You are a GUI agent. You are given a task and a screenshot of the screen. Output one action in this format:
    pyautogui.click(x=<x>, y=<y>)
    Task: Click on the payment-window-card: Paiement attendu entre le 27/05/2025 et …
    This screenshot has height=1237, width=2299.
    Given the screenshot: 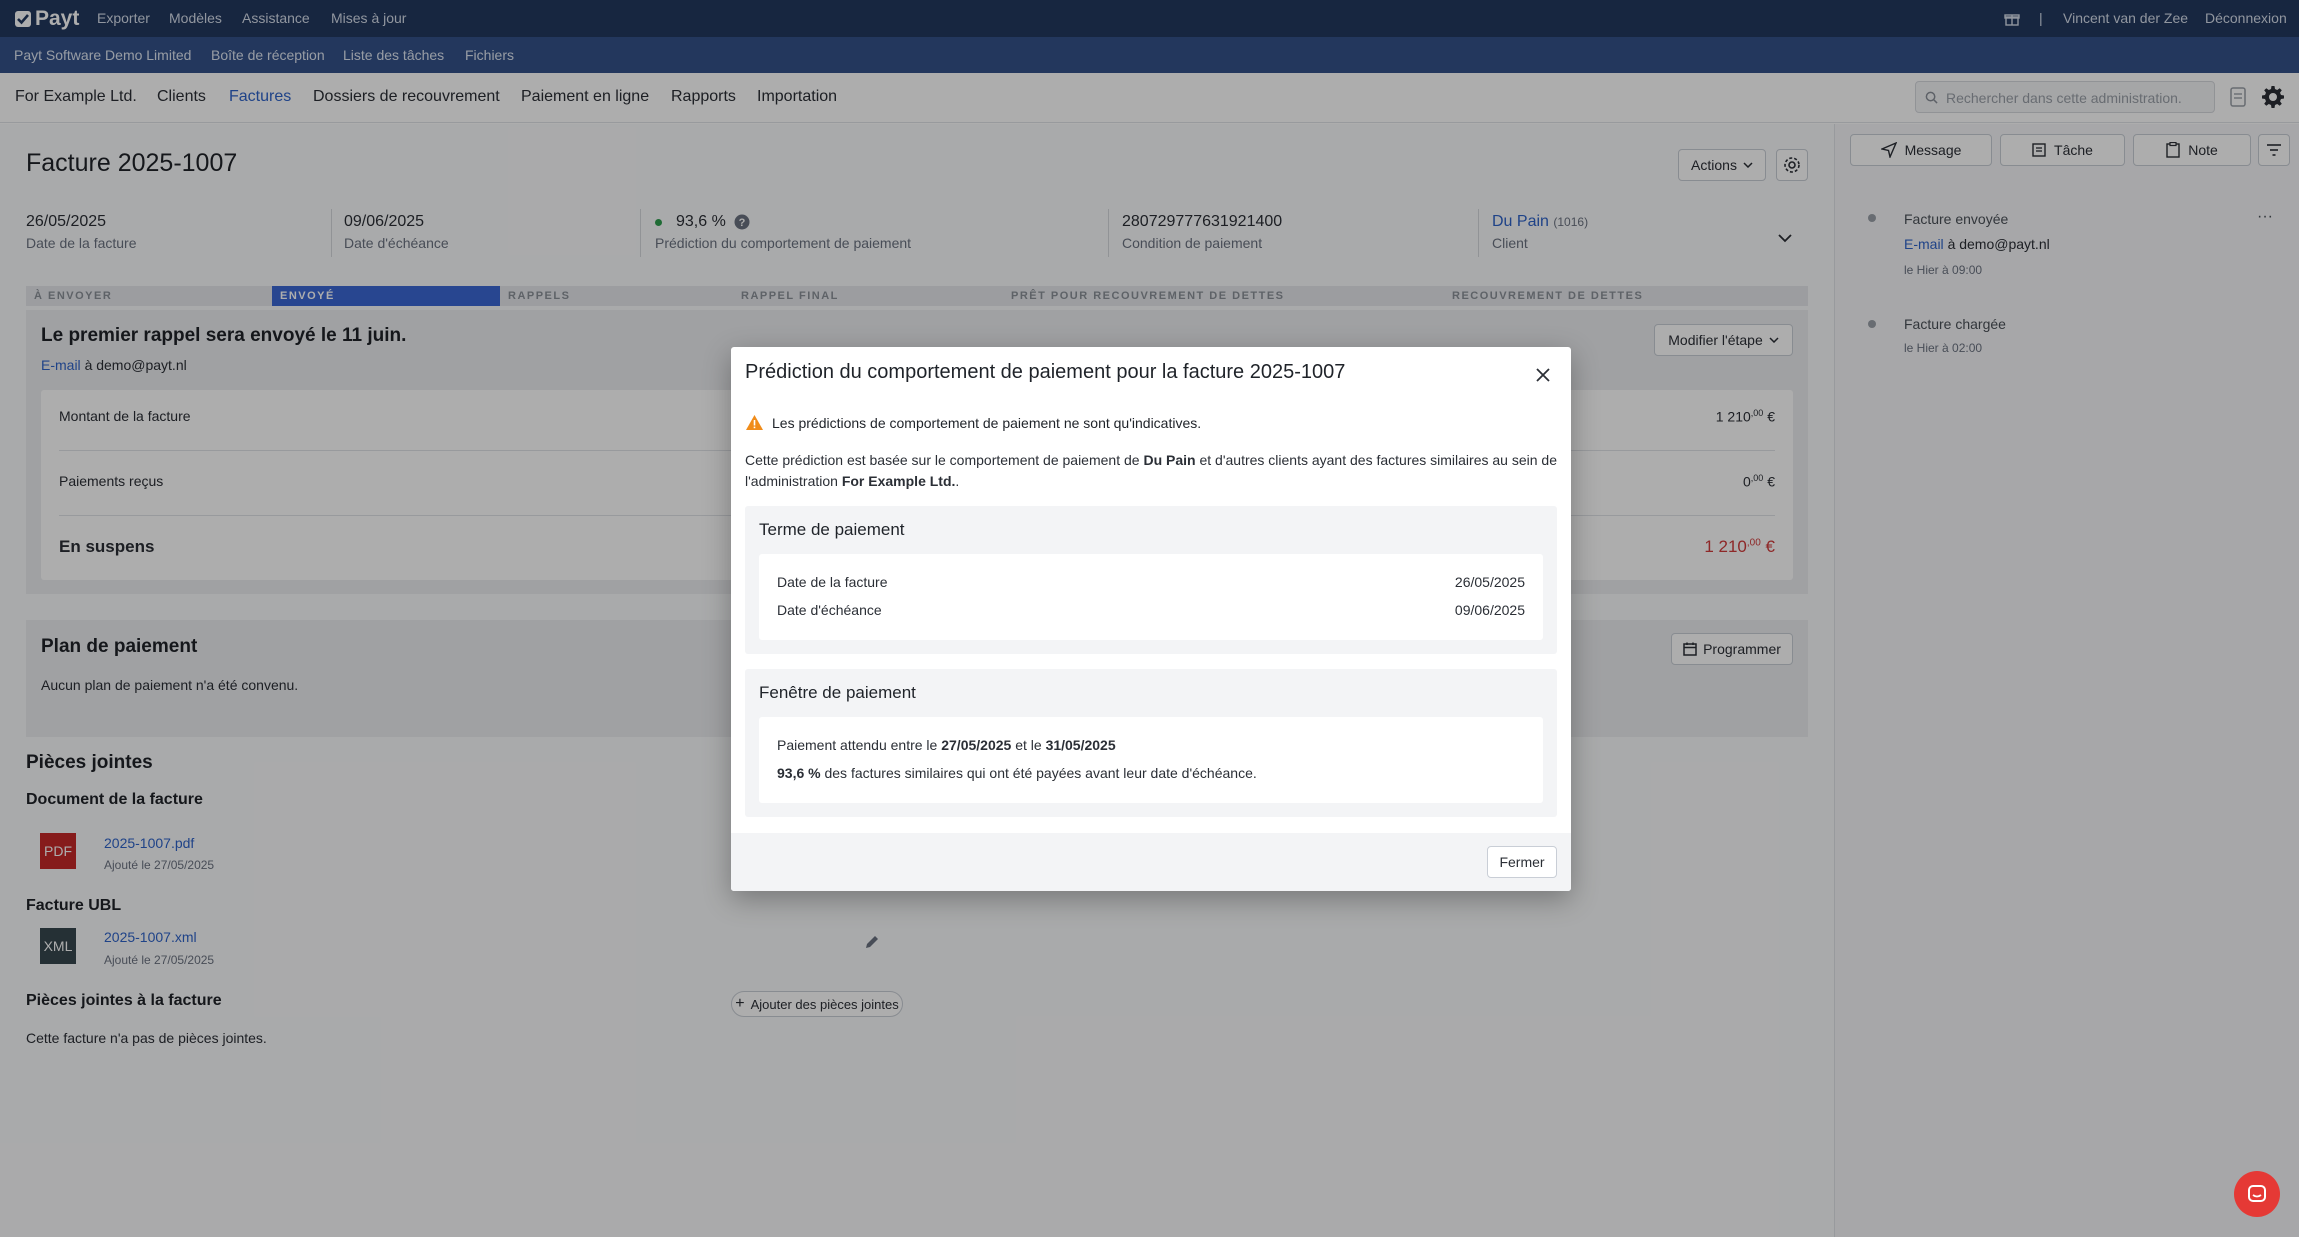 What is the action you would take?
    pyautogui.click(x=1151, y=760)
    